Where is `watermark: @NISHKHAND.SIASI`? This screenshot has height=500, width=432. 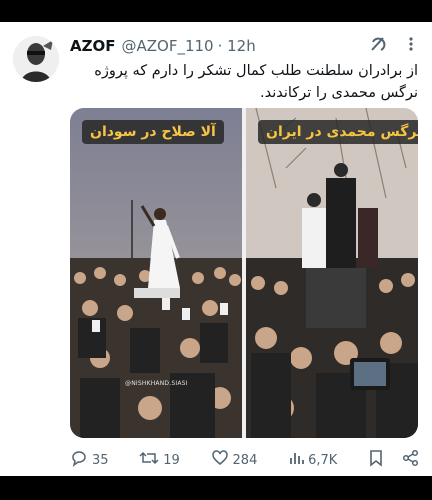
watermark: @NISHKHAND.SIASI is located at coordinates (156, 383).